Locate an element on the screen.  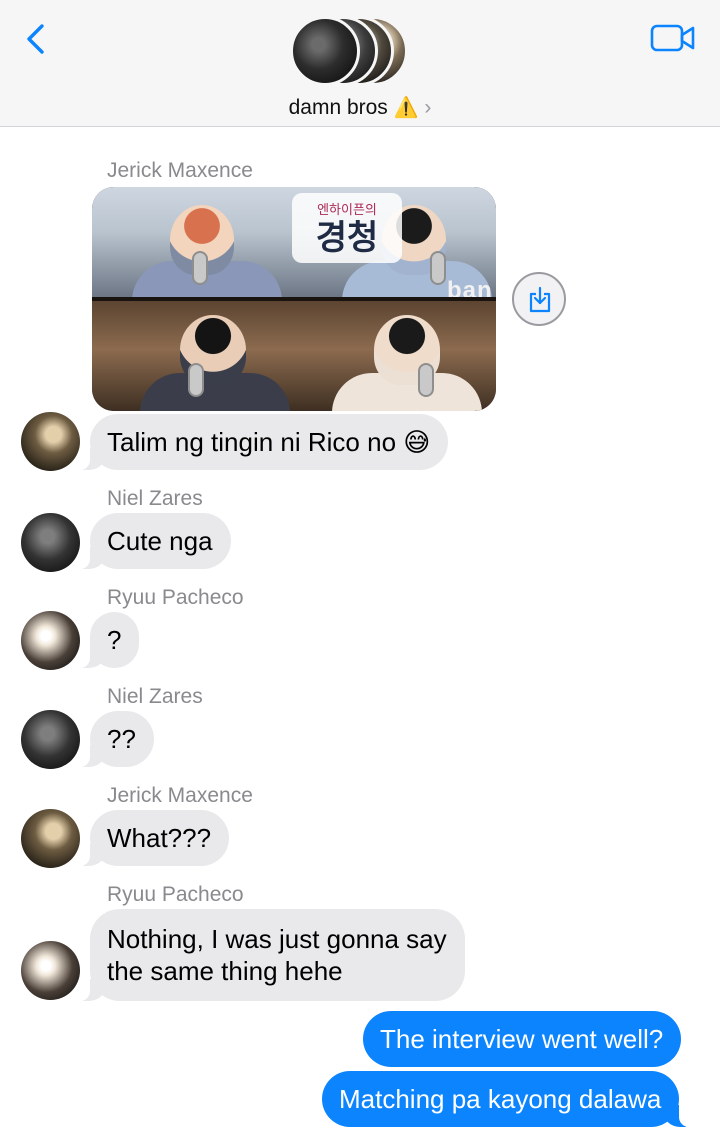
message-bubble: Talim ng tingin ni Rico no 😅 is located at coordinates (264, 442).